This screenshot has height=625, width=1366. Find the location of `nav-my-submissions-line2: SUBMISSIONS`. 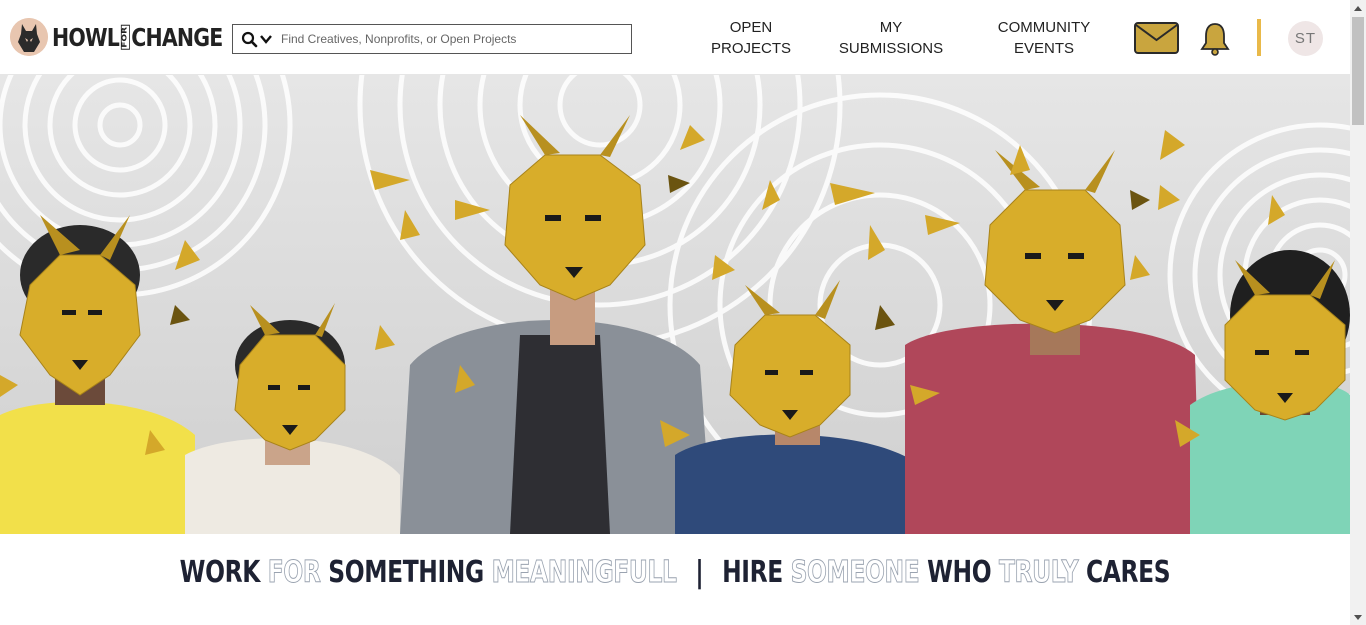

nav-my-submissions-line2: SUBMISSIONS is located at coordinates (891, 48).